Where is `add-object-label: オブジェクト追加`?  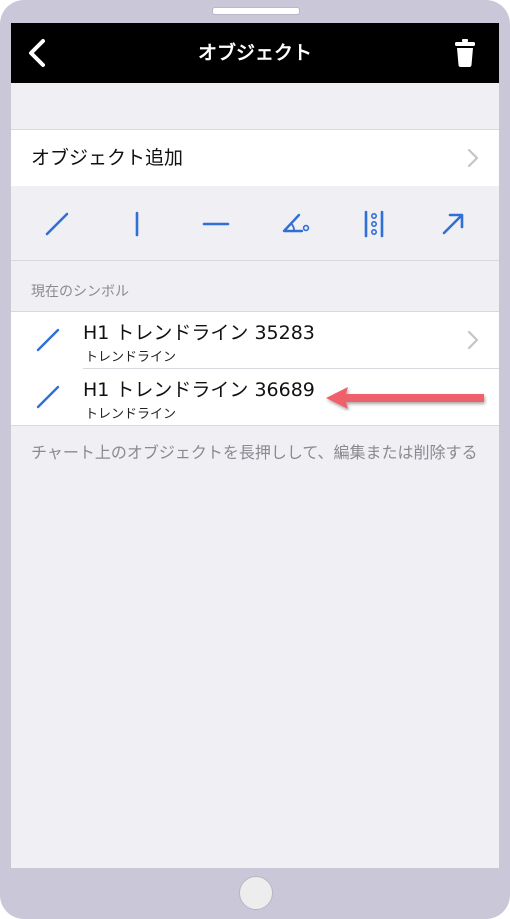
add-object-label: オブジェクト追加 is located at coordinates (107, 158).